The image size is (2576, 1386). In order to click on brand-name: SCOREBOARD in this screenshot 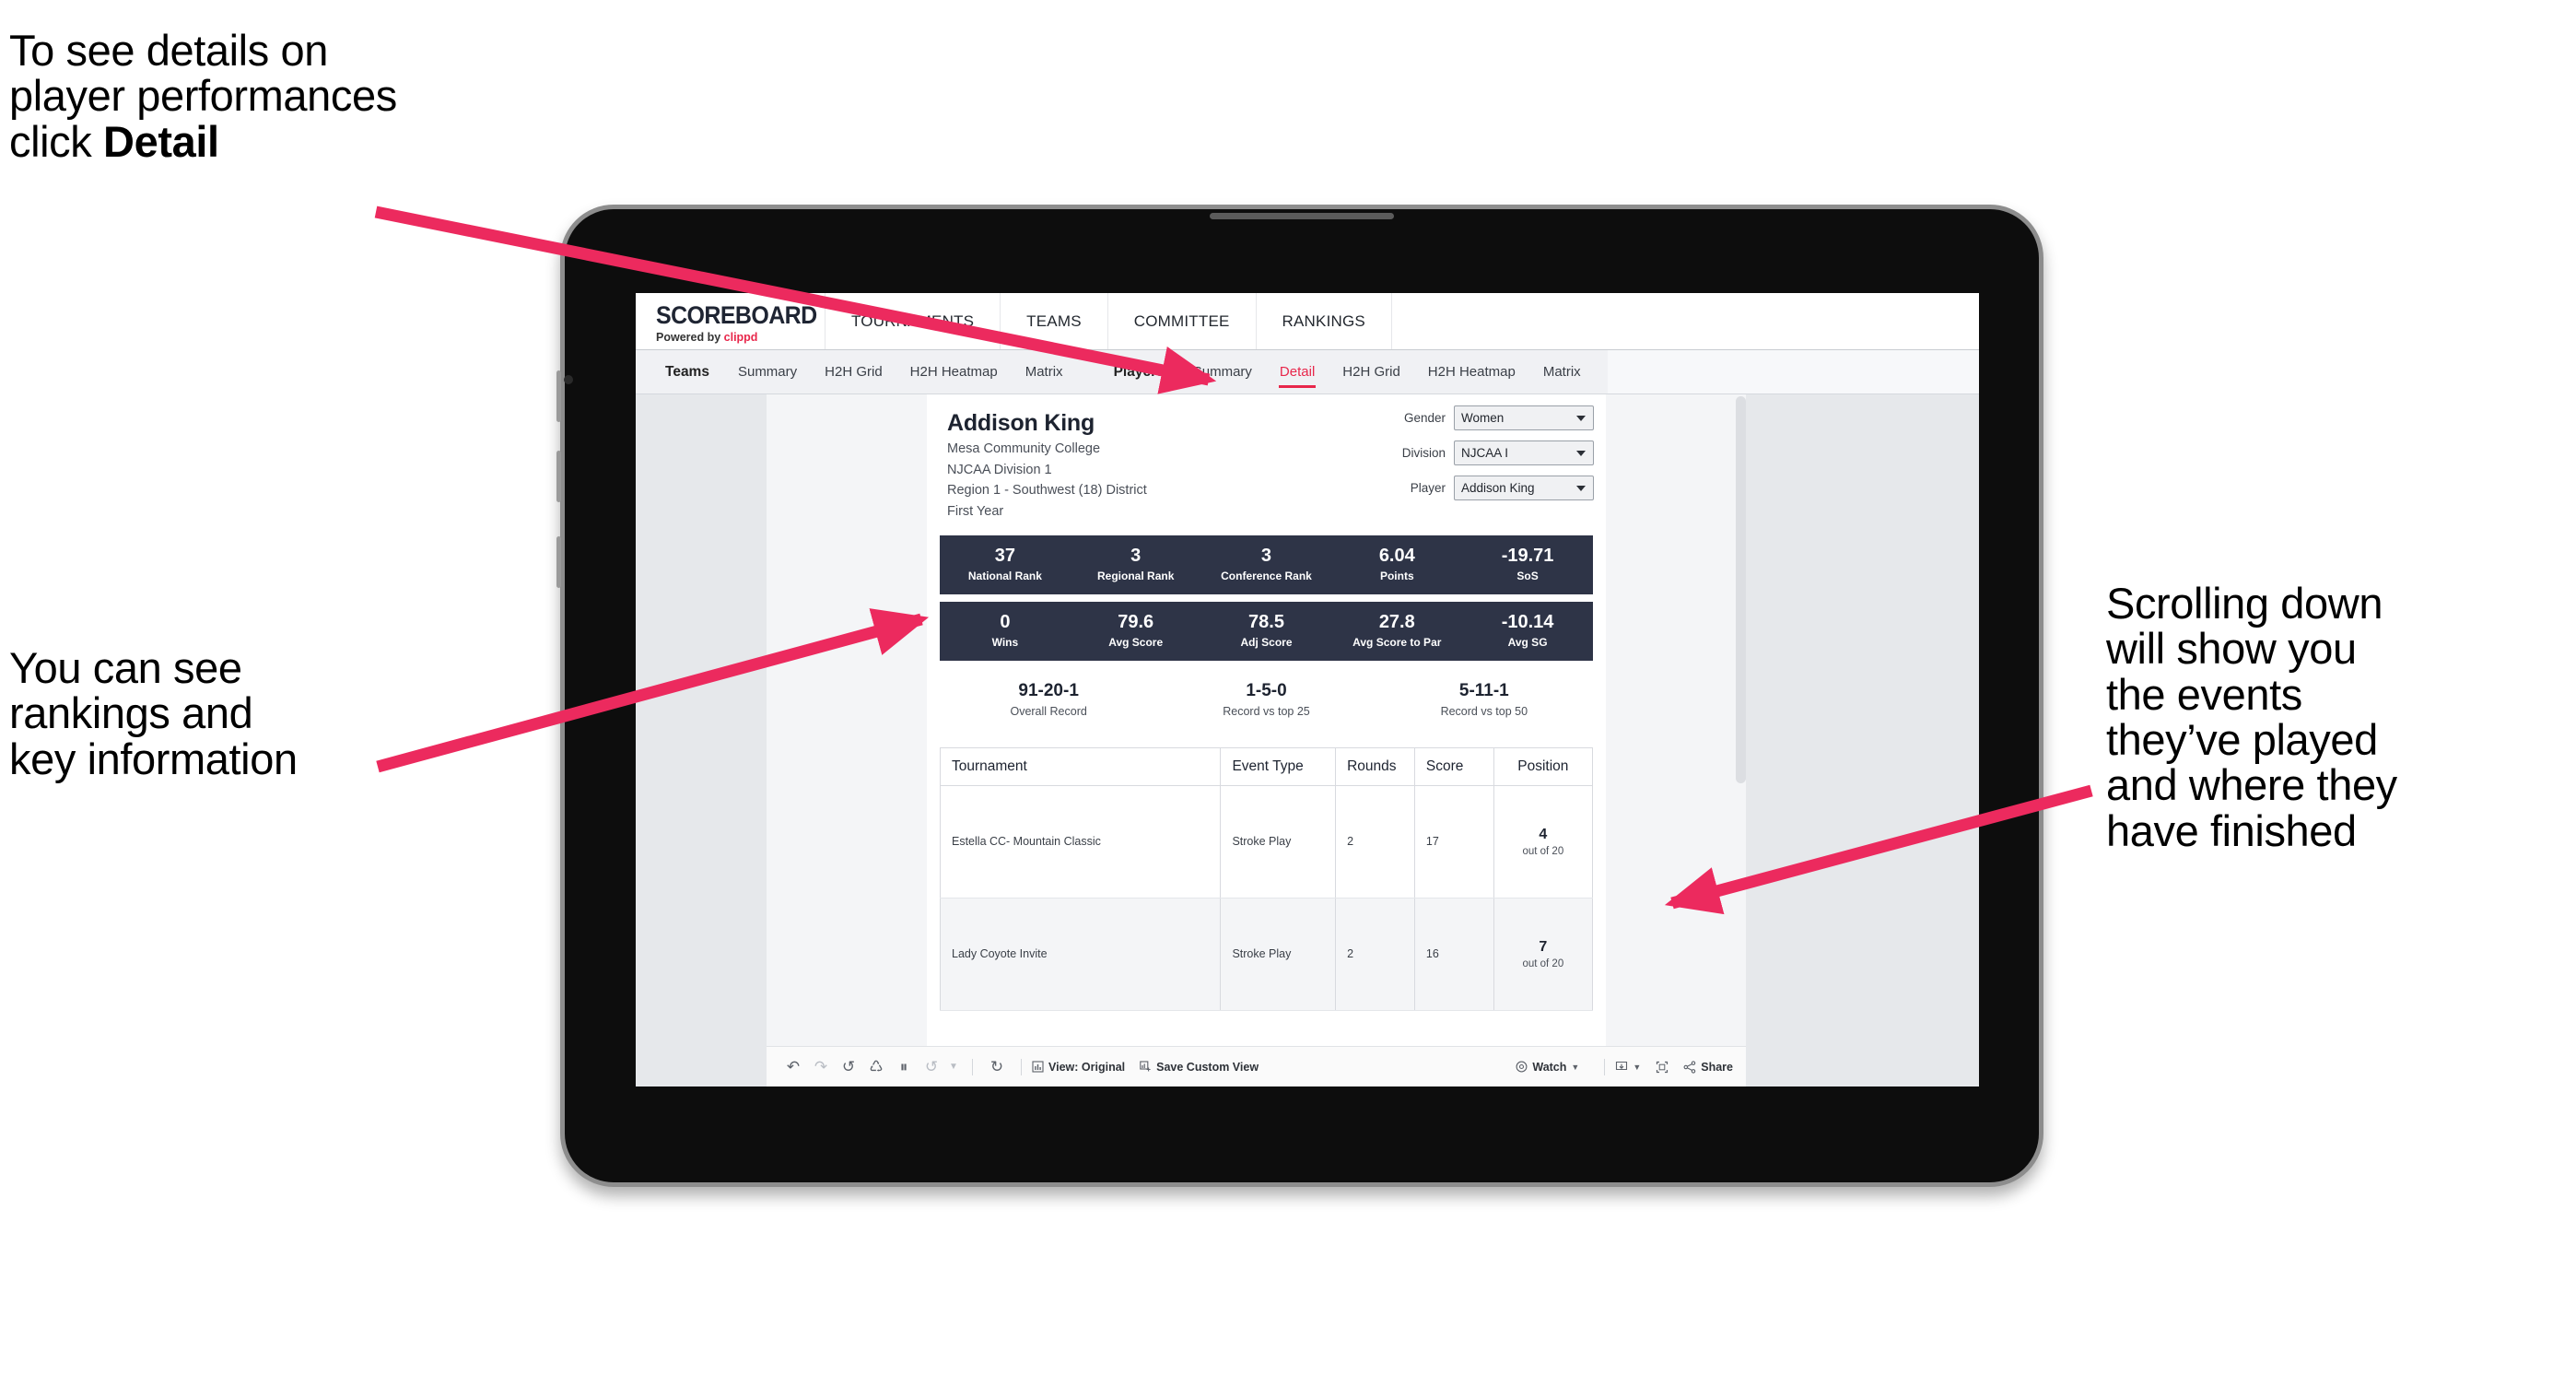, I will do `click(736, 315)`.